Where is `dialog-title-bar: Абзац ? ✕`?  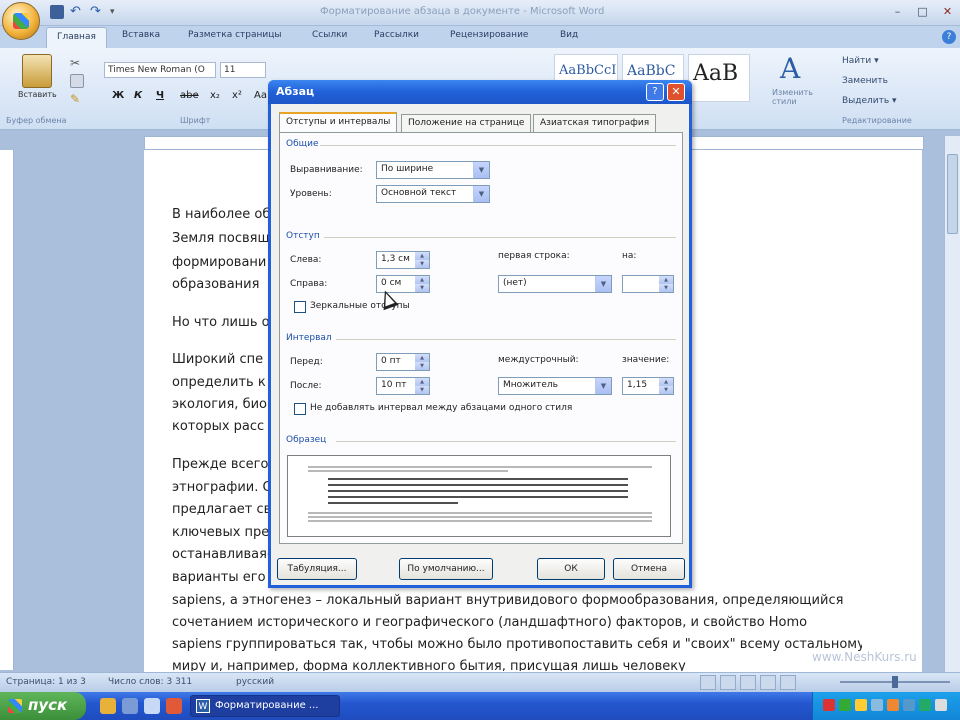 dialog-title-bar: Абзац ? ✕ is located at coordinates (480, 92).